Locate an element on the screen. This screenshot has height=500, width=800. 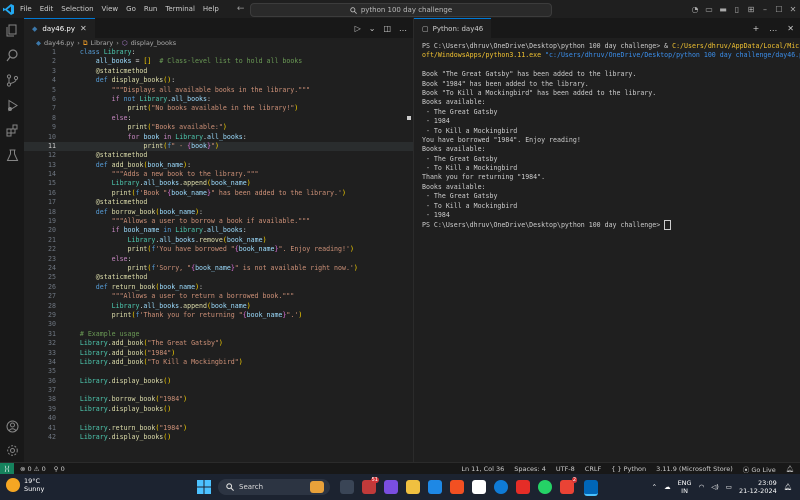
microsoft-365-icon is located at coordinates (457, 487).